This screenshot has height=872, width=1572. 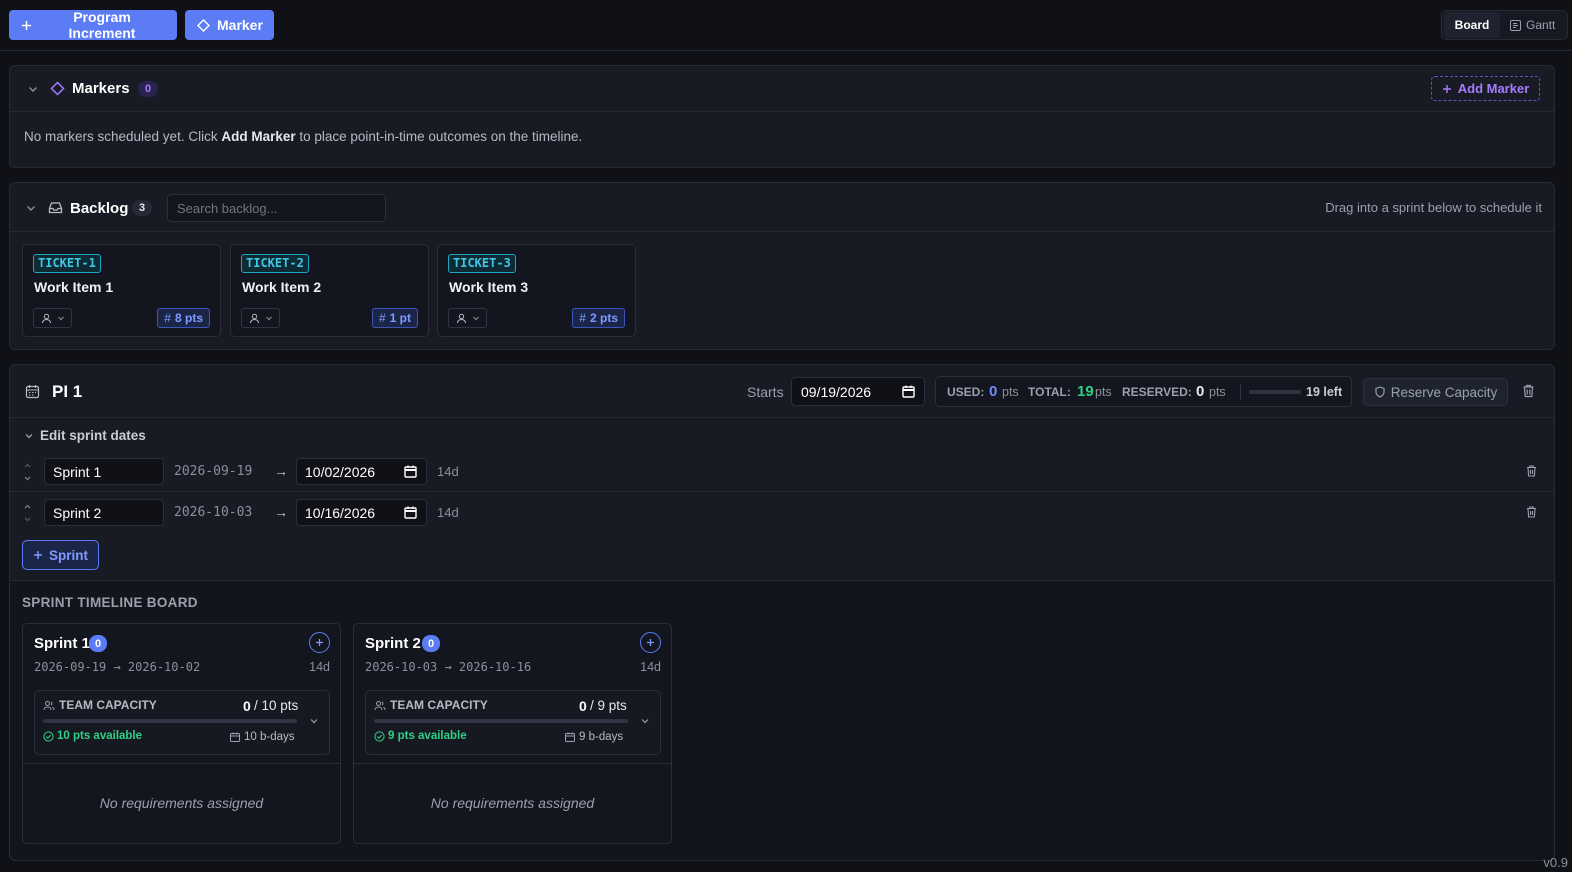 What do you see at coordinates (1555, 862) in the screenshot?
I see `version-label: v0.9` at bounding box center [1555, 862].